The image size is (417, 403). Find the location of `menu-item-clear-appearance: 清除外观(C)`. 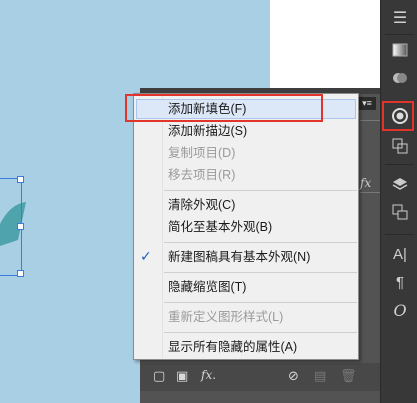

menu-item-clear-appearance: 清除外观(C) is located at coordinates (201, 205).